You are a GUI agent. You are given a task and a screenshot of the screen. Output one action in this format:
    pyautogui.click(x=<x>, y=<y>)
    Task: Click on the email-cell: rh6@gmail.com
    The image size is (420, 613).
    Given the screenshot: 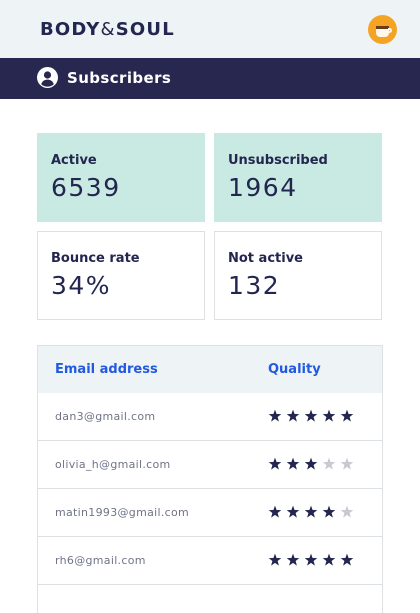 What is the action you would take?
    pyautogui.click(x=100, y=560)
    